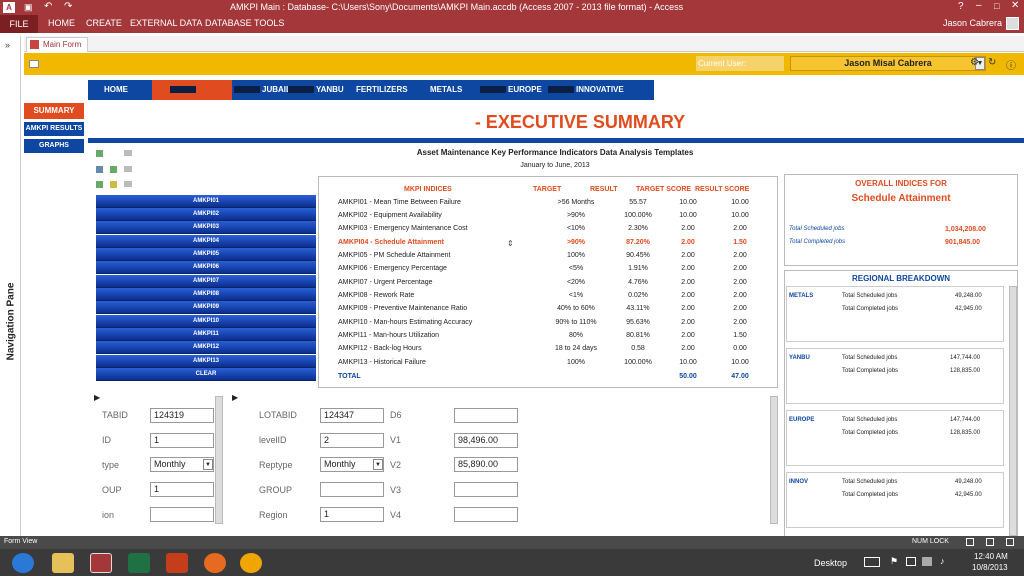  What do you see at coordinates (54, 146) in the screenshot?
I see `side-menu-graphs: GRAPHS` at bounding box center [54, 146].